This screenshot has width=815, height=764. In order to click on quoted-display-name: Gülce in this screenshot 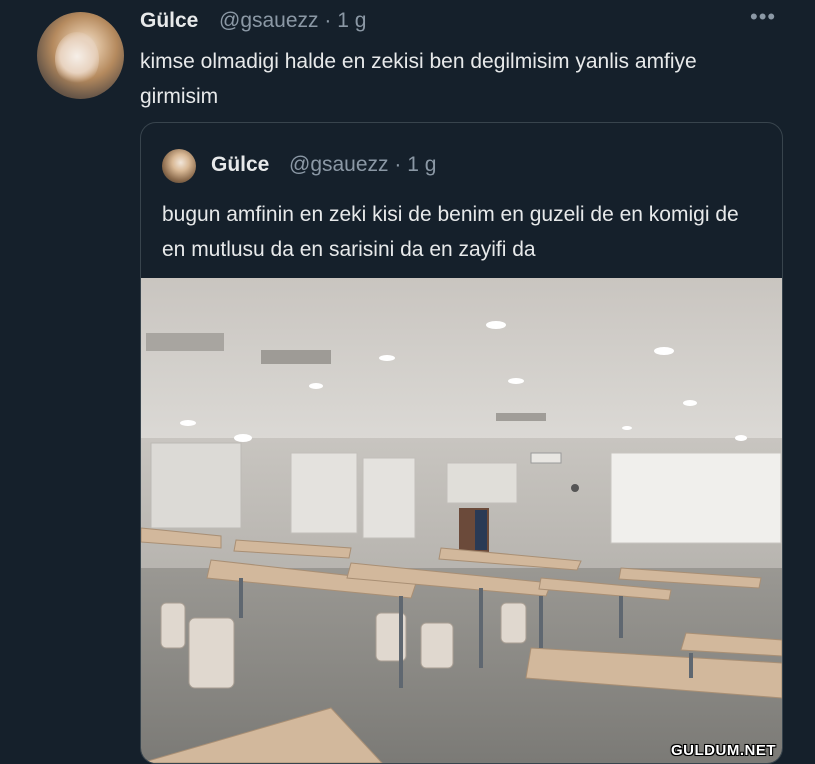, I will do `click(240, 165)`.